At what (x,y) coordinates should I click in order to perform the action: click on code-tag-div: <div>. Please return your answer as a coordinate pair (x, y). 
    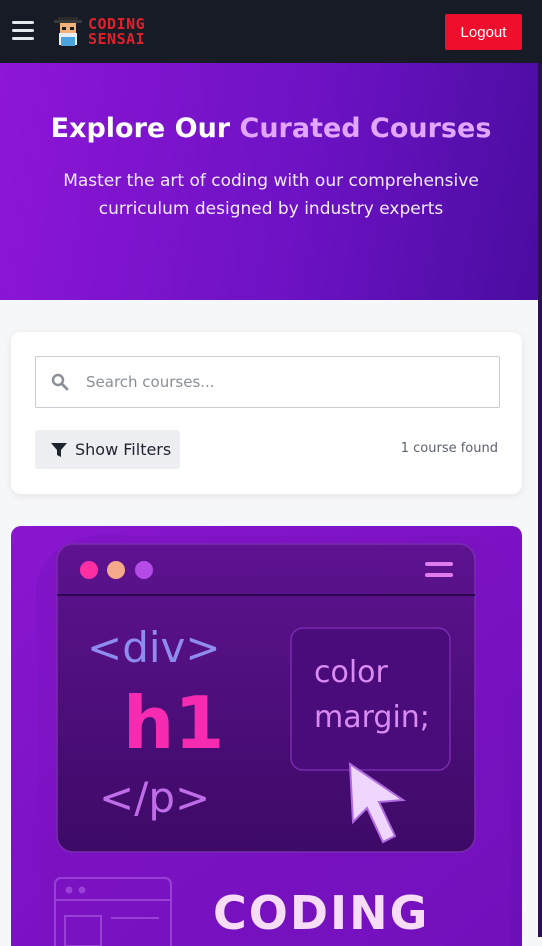
    Looking at the image, I should click on (154, 647).